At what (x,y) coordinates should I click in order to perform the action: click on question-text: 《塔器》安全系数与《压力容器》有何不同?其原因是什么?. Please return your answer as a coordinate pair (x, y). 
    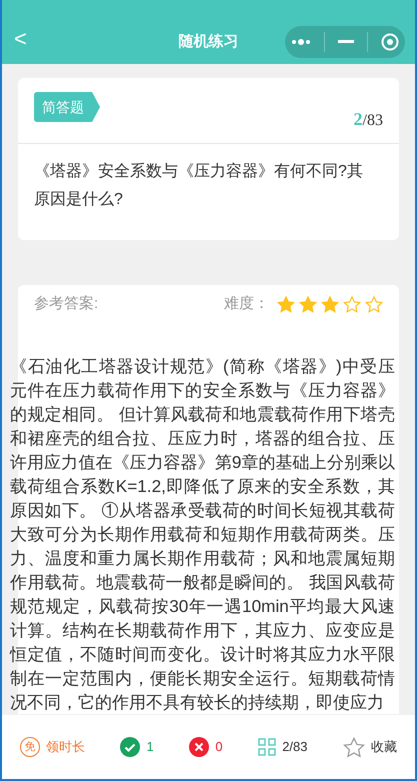
    Looking at the image, I should click on (198, 186).